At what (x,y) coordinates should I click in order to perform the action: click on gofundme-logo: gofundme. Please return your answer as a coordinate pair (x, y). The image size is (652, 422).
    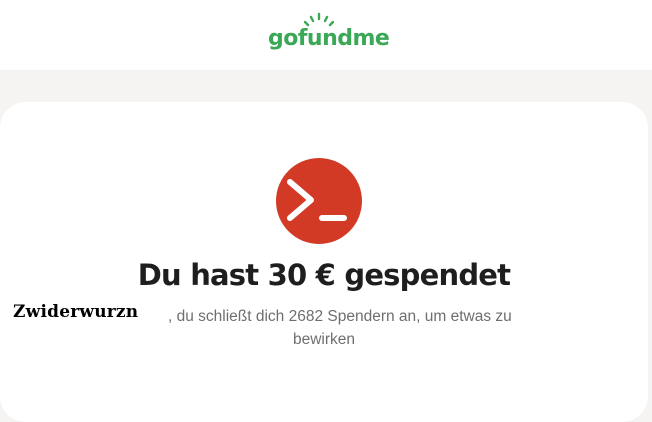
    Looking at the image, I should click on (329, 31).